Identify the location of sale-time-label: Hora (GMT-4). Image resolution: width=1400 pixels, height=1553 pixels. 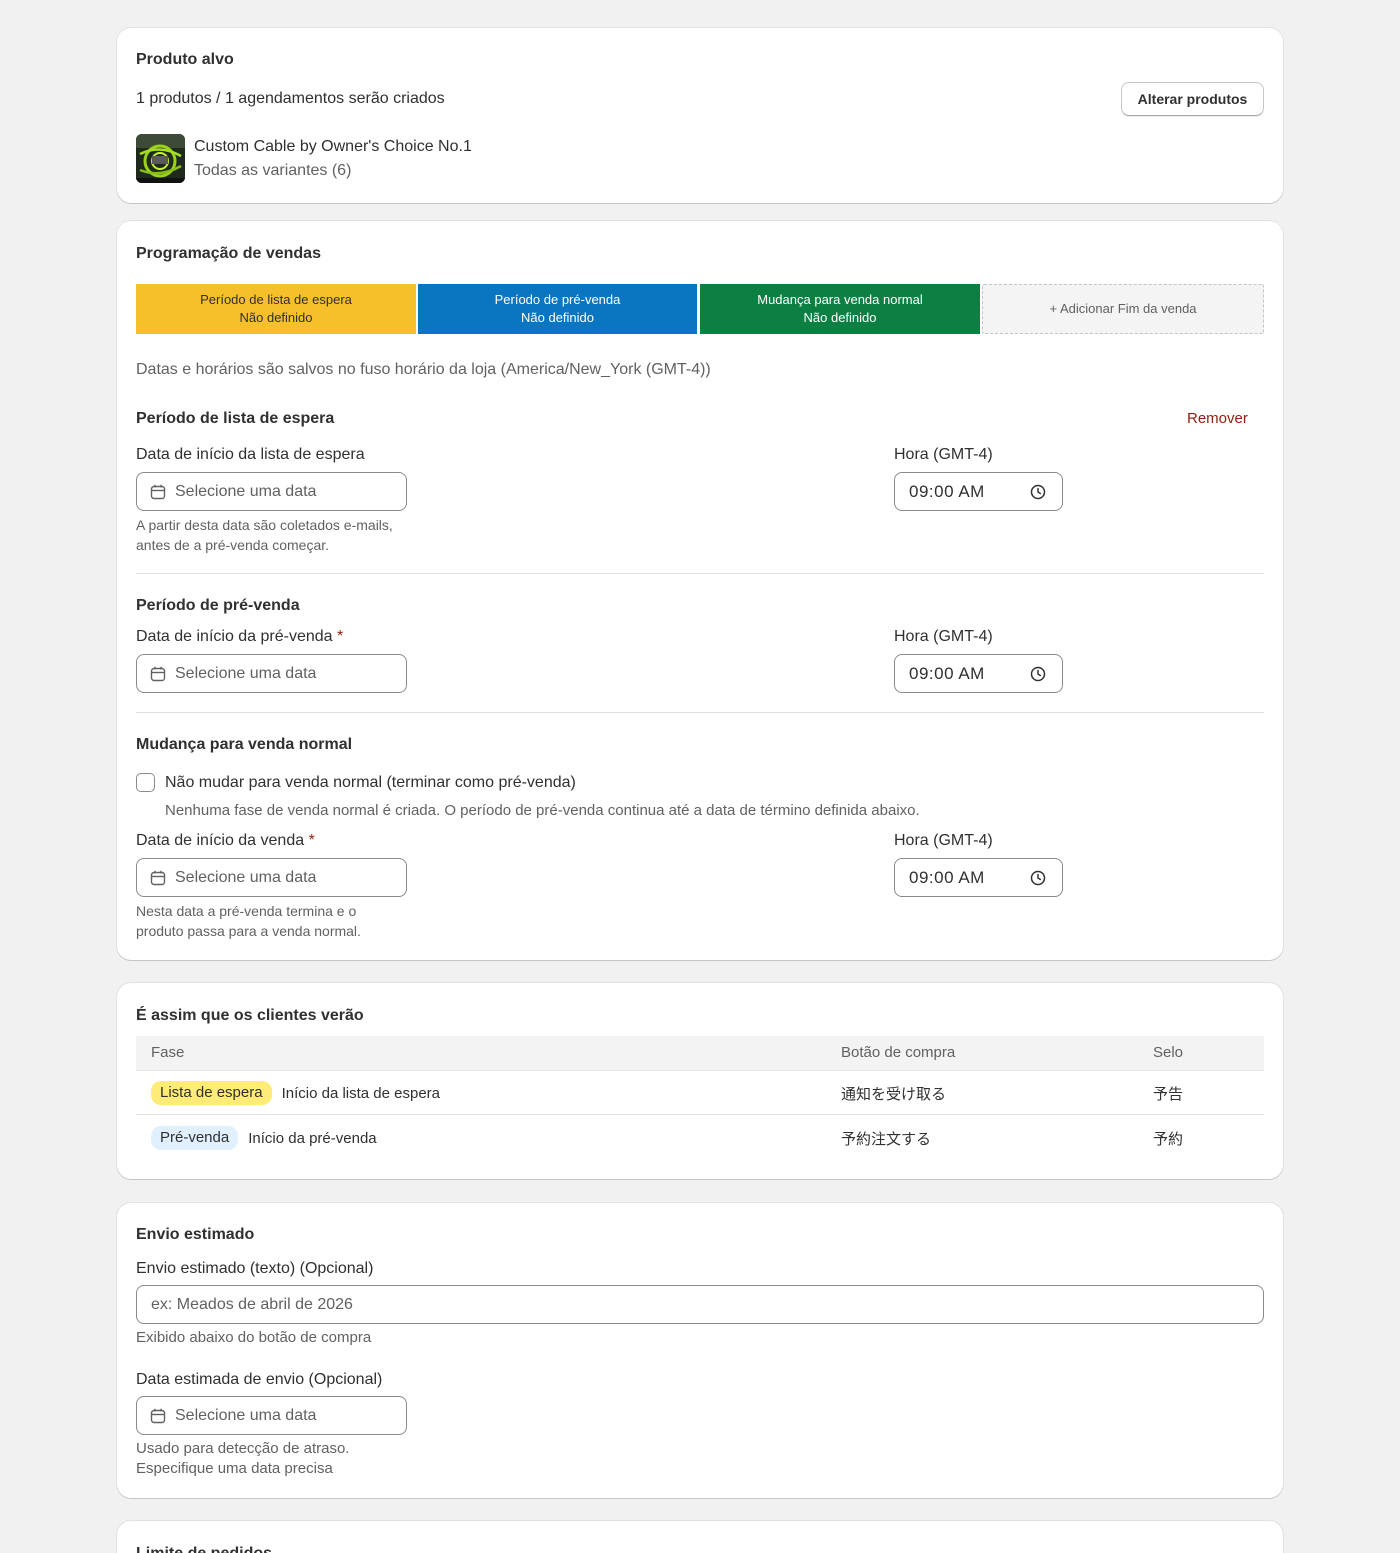
(943, 840).